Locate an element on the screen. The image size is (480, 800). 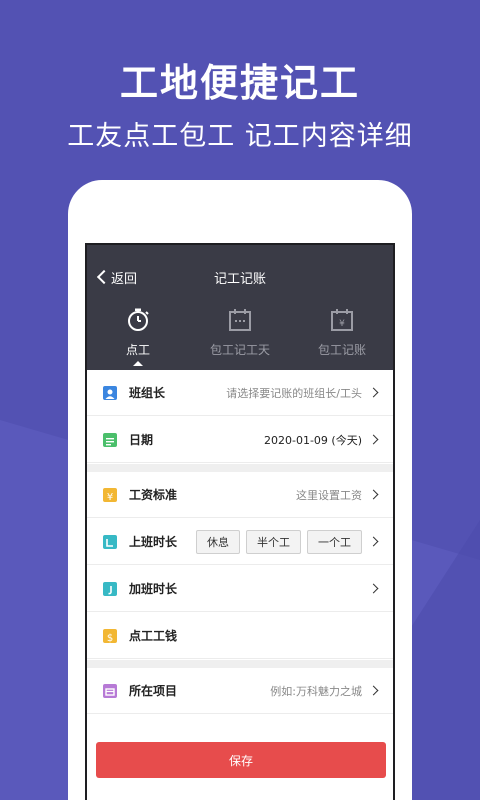
page-title: 记工记账 is located at coordinates (239, 279).